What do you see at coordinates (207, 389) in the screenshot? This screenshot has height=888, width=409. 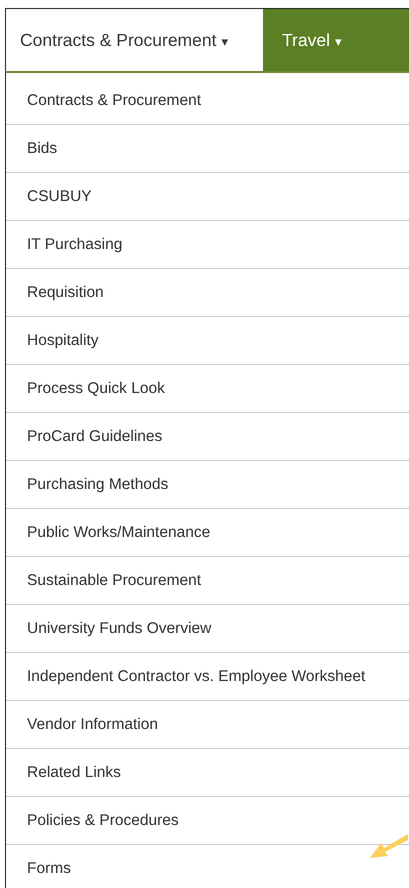 I see `menu-item: Process Quick Look` at bounding box center [207, 389].